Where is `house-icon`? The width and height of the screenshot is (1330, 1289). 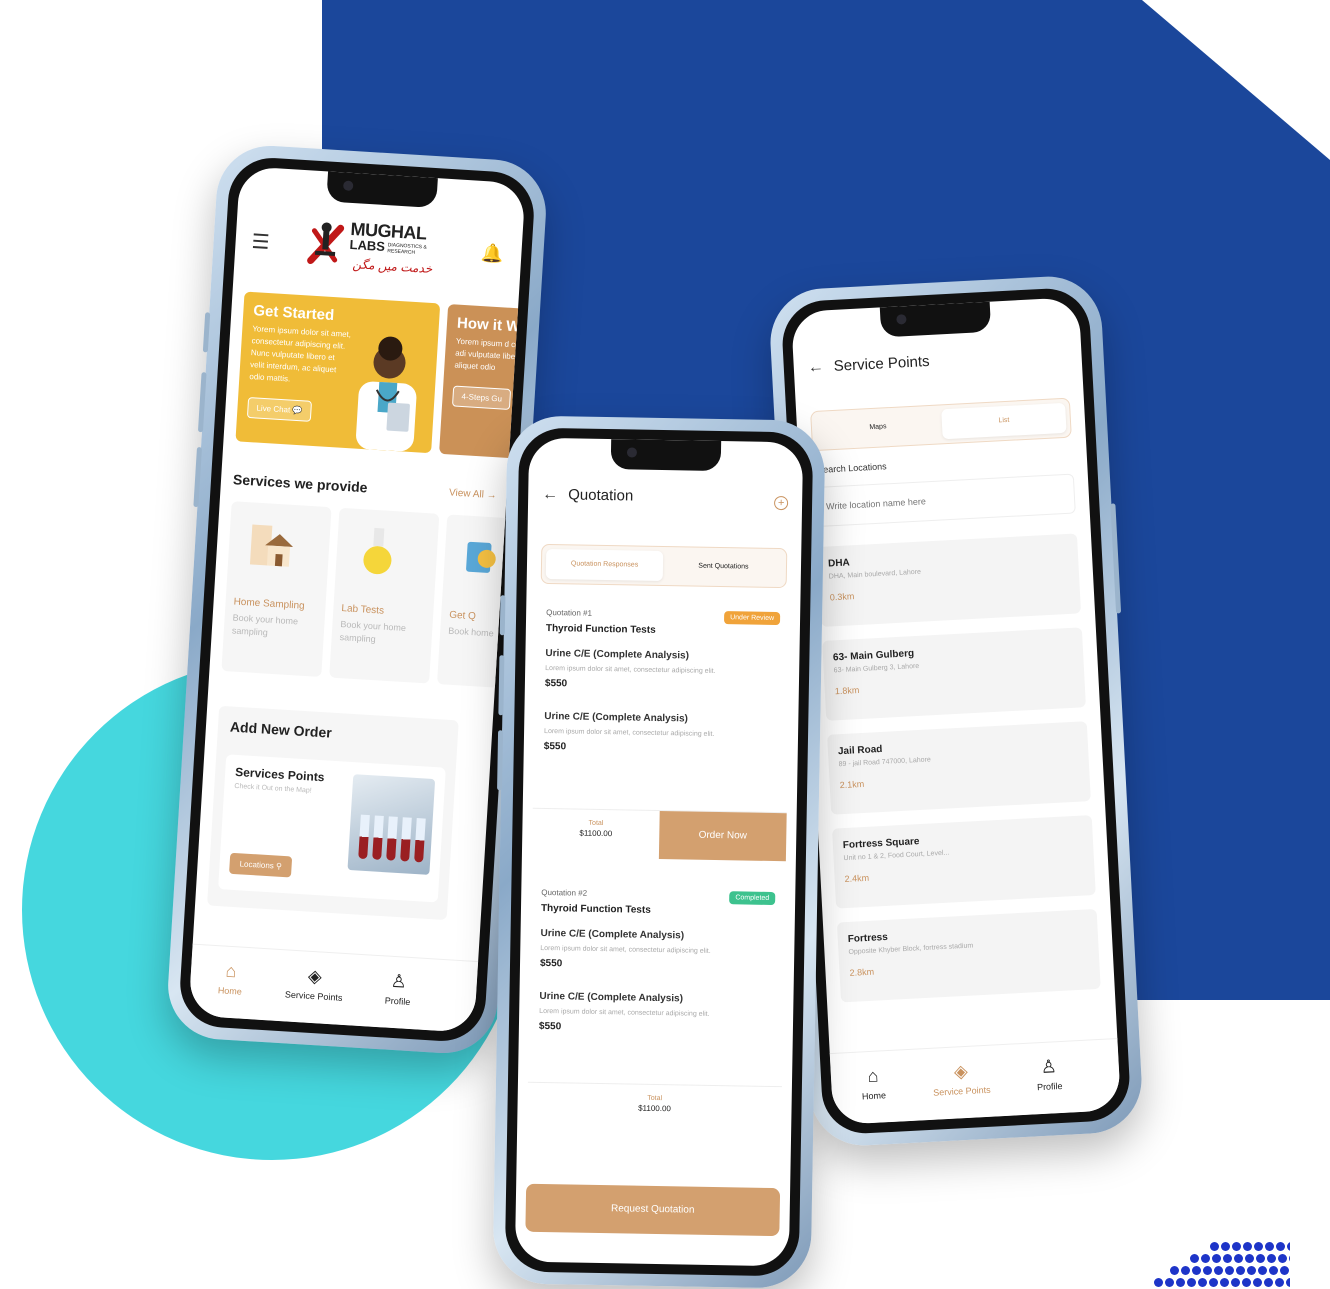
house-icon is located at coordinates (271, 545).